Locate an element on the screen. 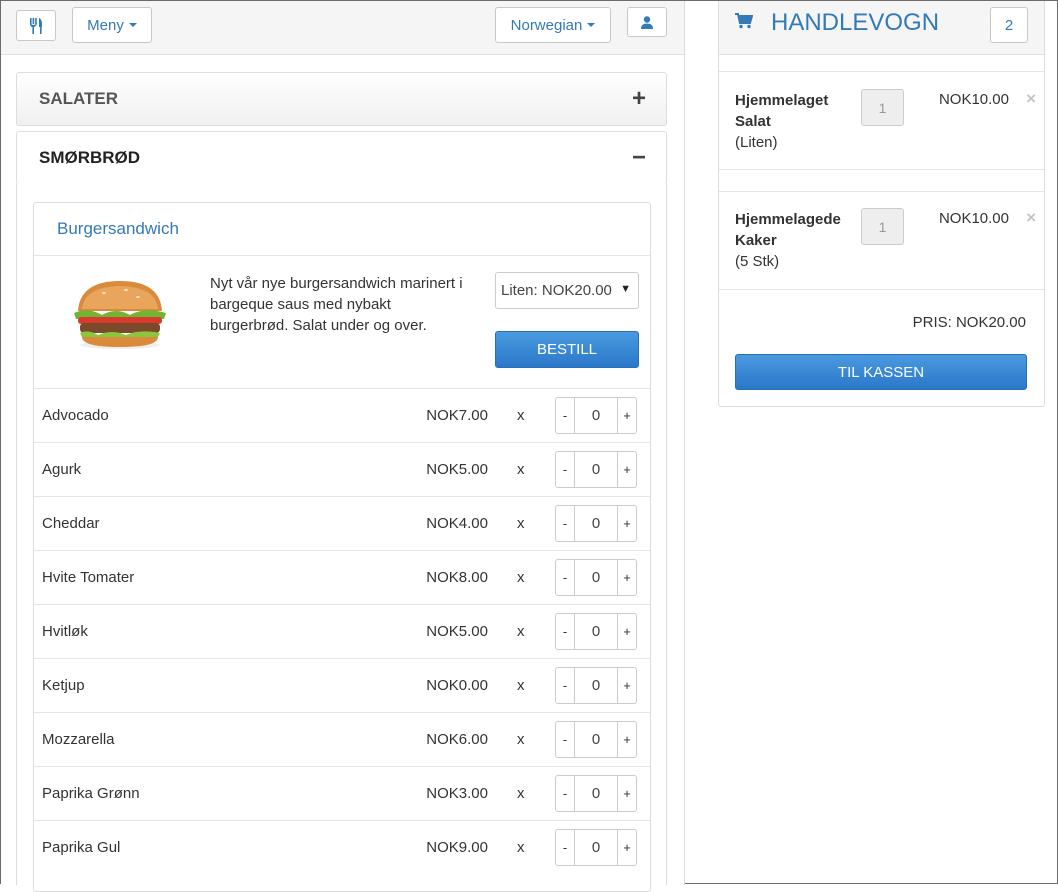 Image resolution: width=1058 pixels, height=892 pixels. topping-row: Paprika Gul NOK9.00 x -0 + is located at coordinates (342, 847).